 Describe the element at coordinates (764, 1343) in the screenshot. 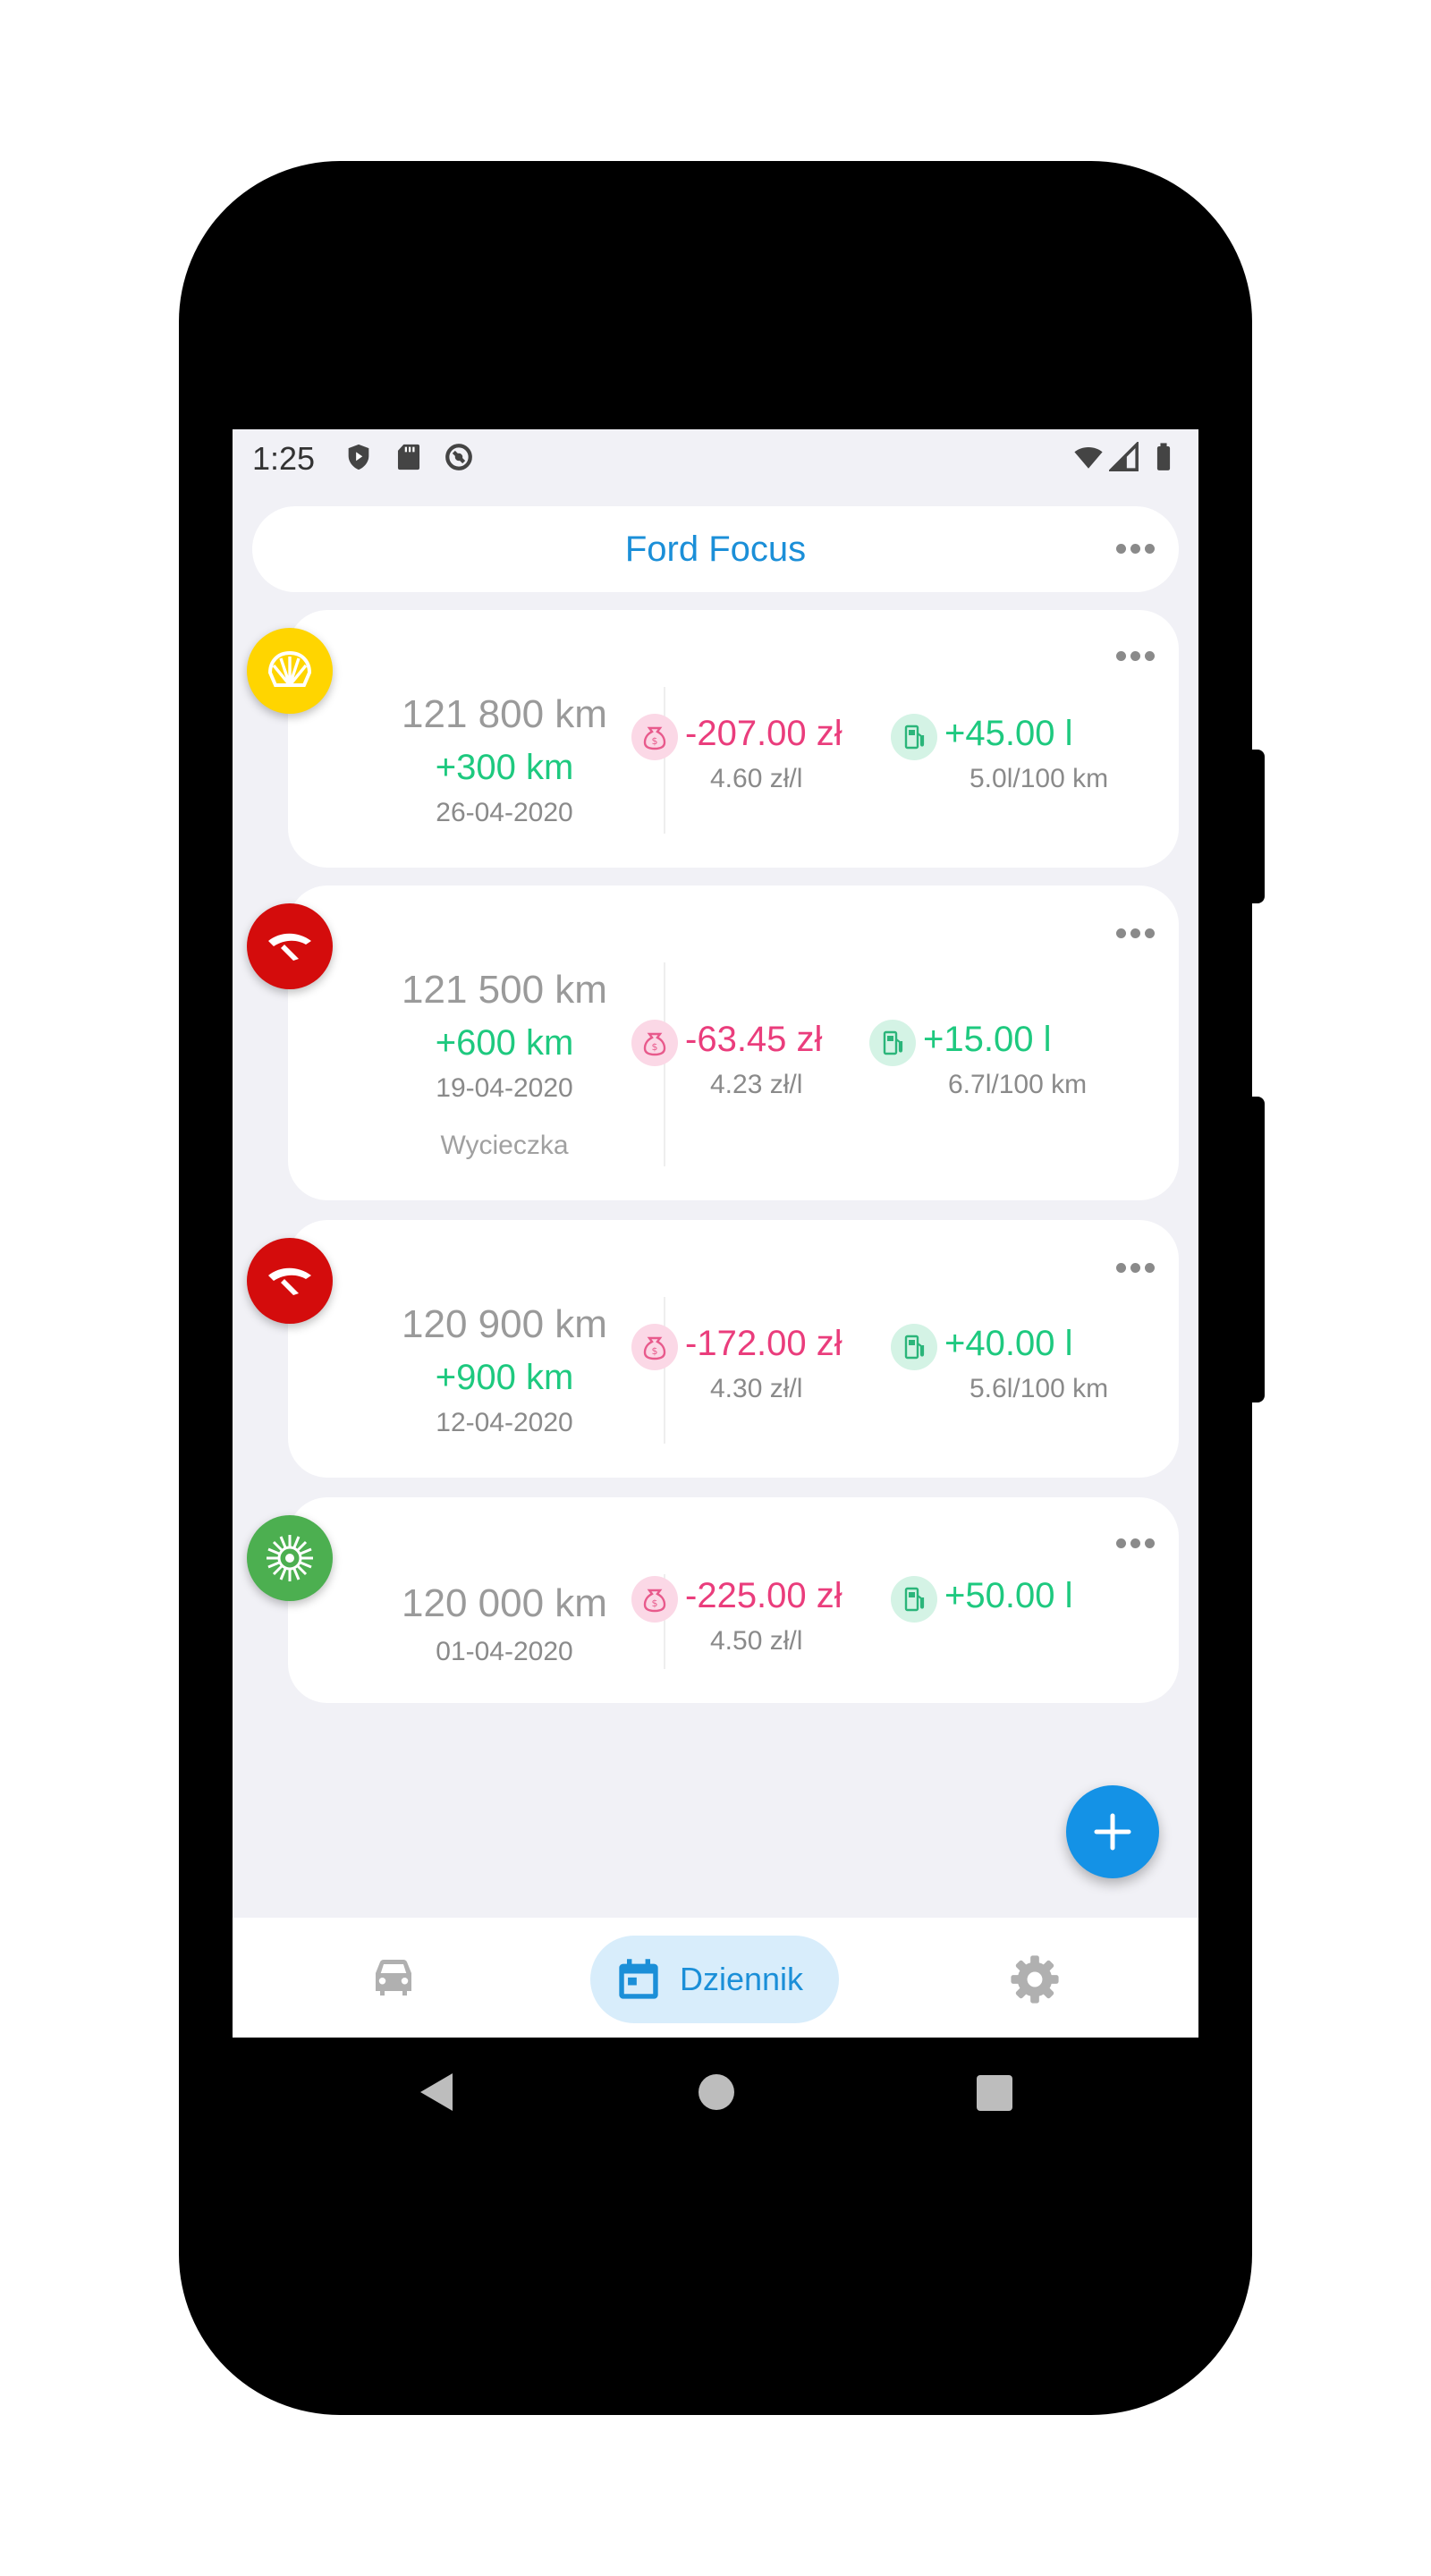

I see `cost-amount: -172.00 zł` at that location.